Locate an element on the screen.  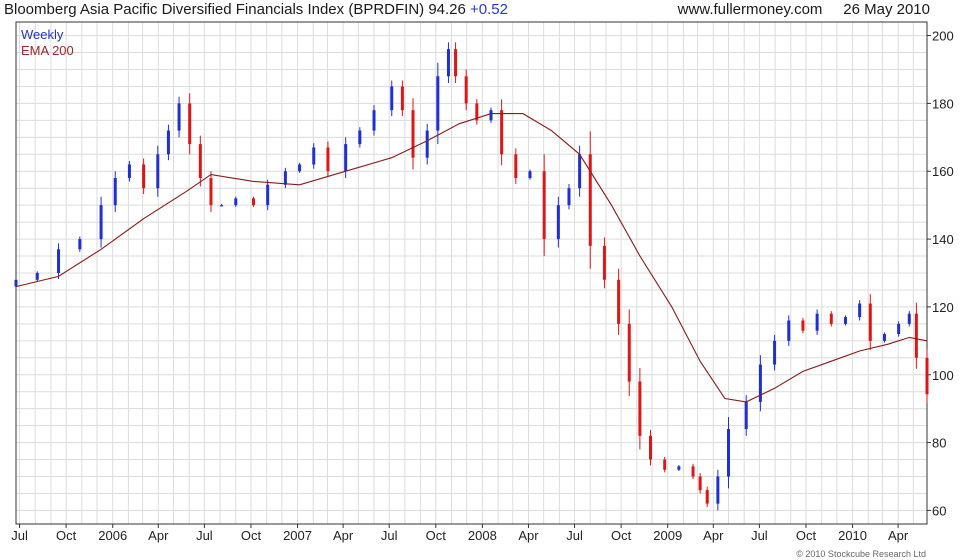
x-tick-label: 2008 is located at coordinates (482, 535).